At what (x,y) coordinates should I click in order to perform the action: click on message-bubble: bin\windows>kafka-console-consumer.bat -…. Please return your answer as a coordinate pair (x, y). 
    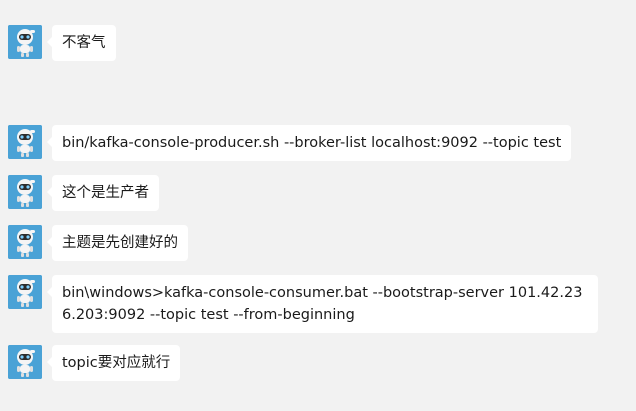
    Looking at the image, I should click on (322, 304).